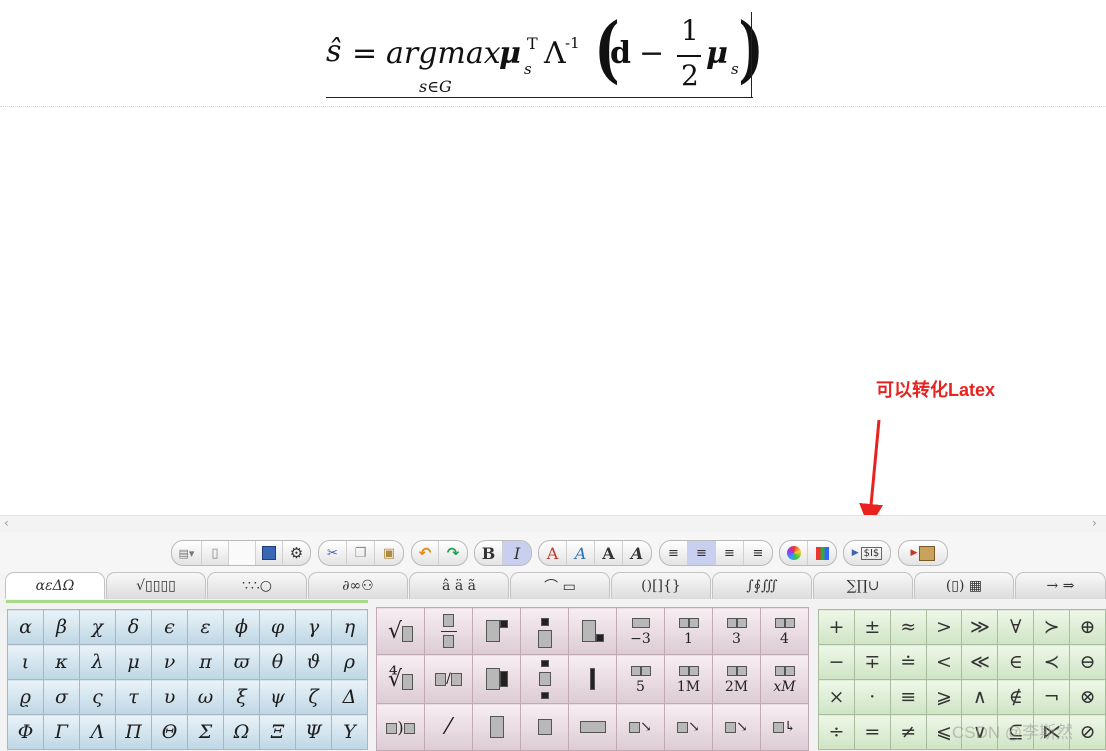  I want to click on symbol-Gamma: Γ, so click(61, 732).